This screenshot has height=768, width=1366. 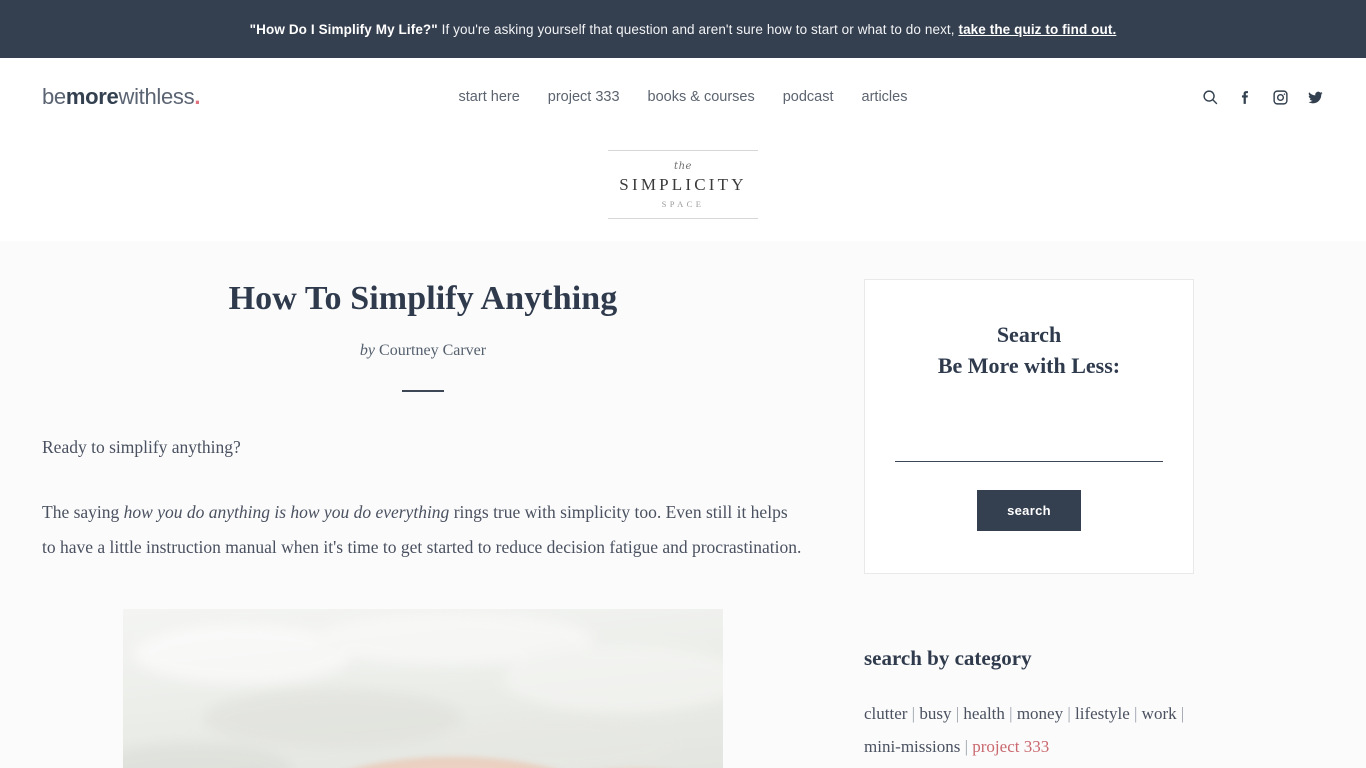 I want to click on nav-item-project-333: project 333, so click(x=584, y=97).